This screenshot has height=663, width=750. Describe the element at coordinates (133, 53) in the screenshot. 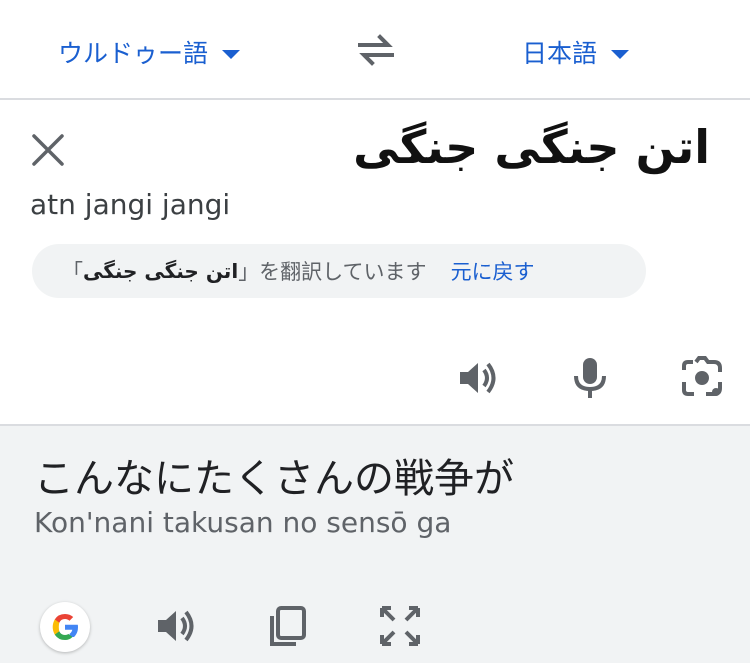

I see `source-language-label: ウルドゥー語` at that location.